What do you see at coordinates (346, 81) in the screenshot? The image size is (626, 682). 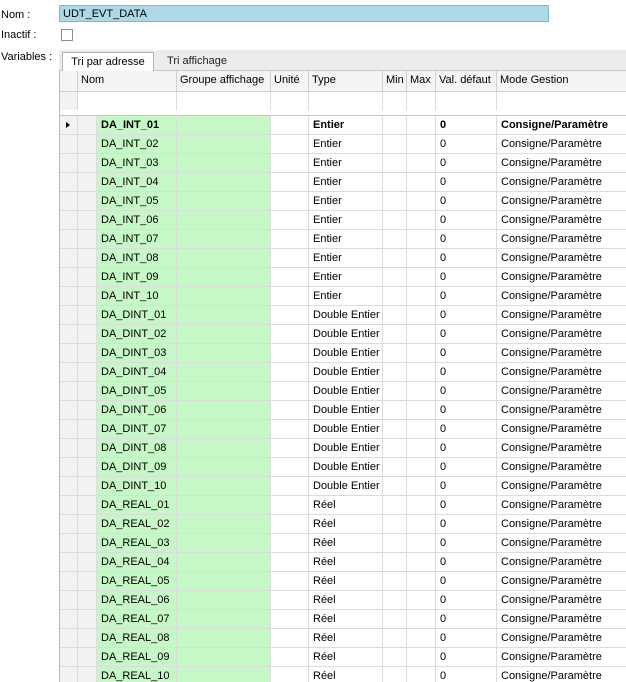 I see `header-type: Type` at bounding box center [346, 81].